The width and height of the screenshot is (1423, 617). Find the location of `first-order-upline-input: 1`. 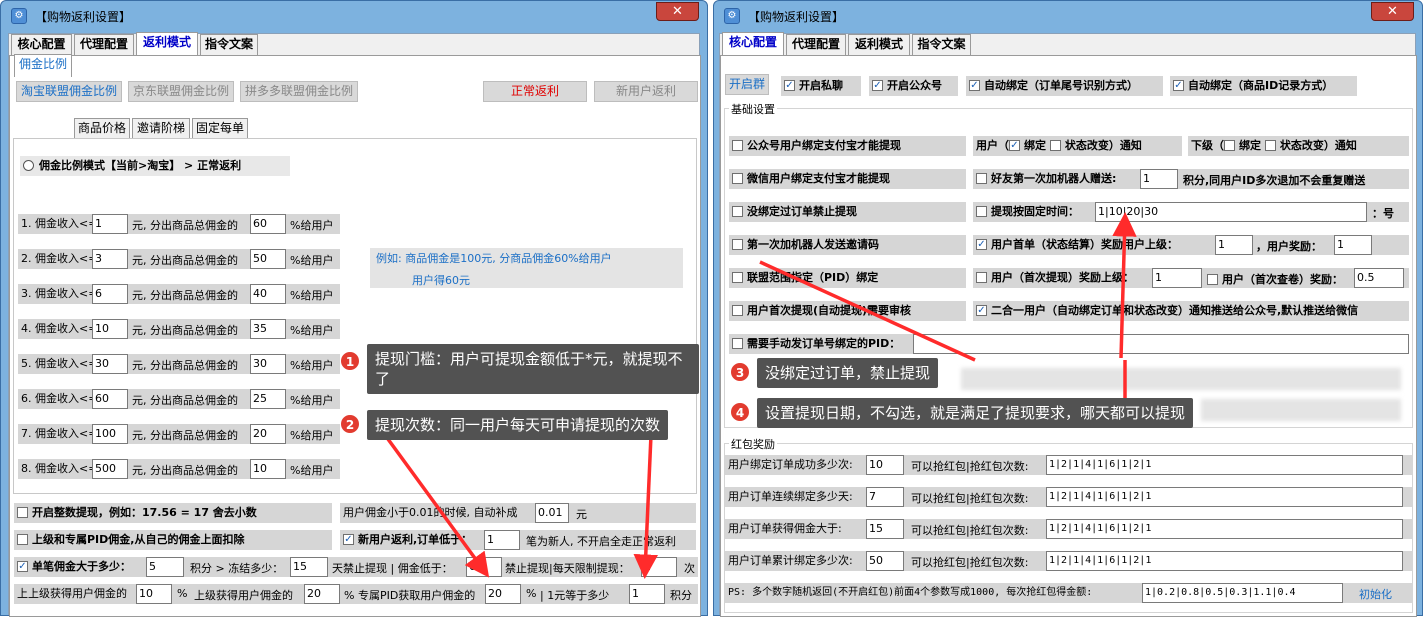

first-order-upline-input: 1 is located at coordinates (1234, 245).